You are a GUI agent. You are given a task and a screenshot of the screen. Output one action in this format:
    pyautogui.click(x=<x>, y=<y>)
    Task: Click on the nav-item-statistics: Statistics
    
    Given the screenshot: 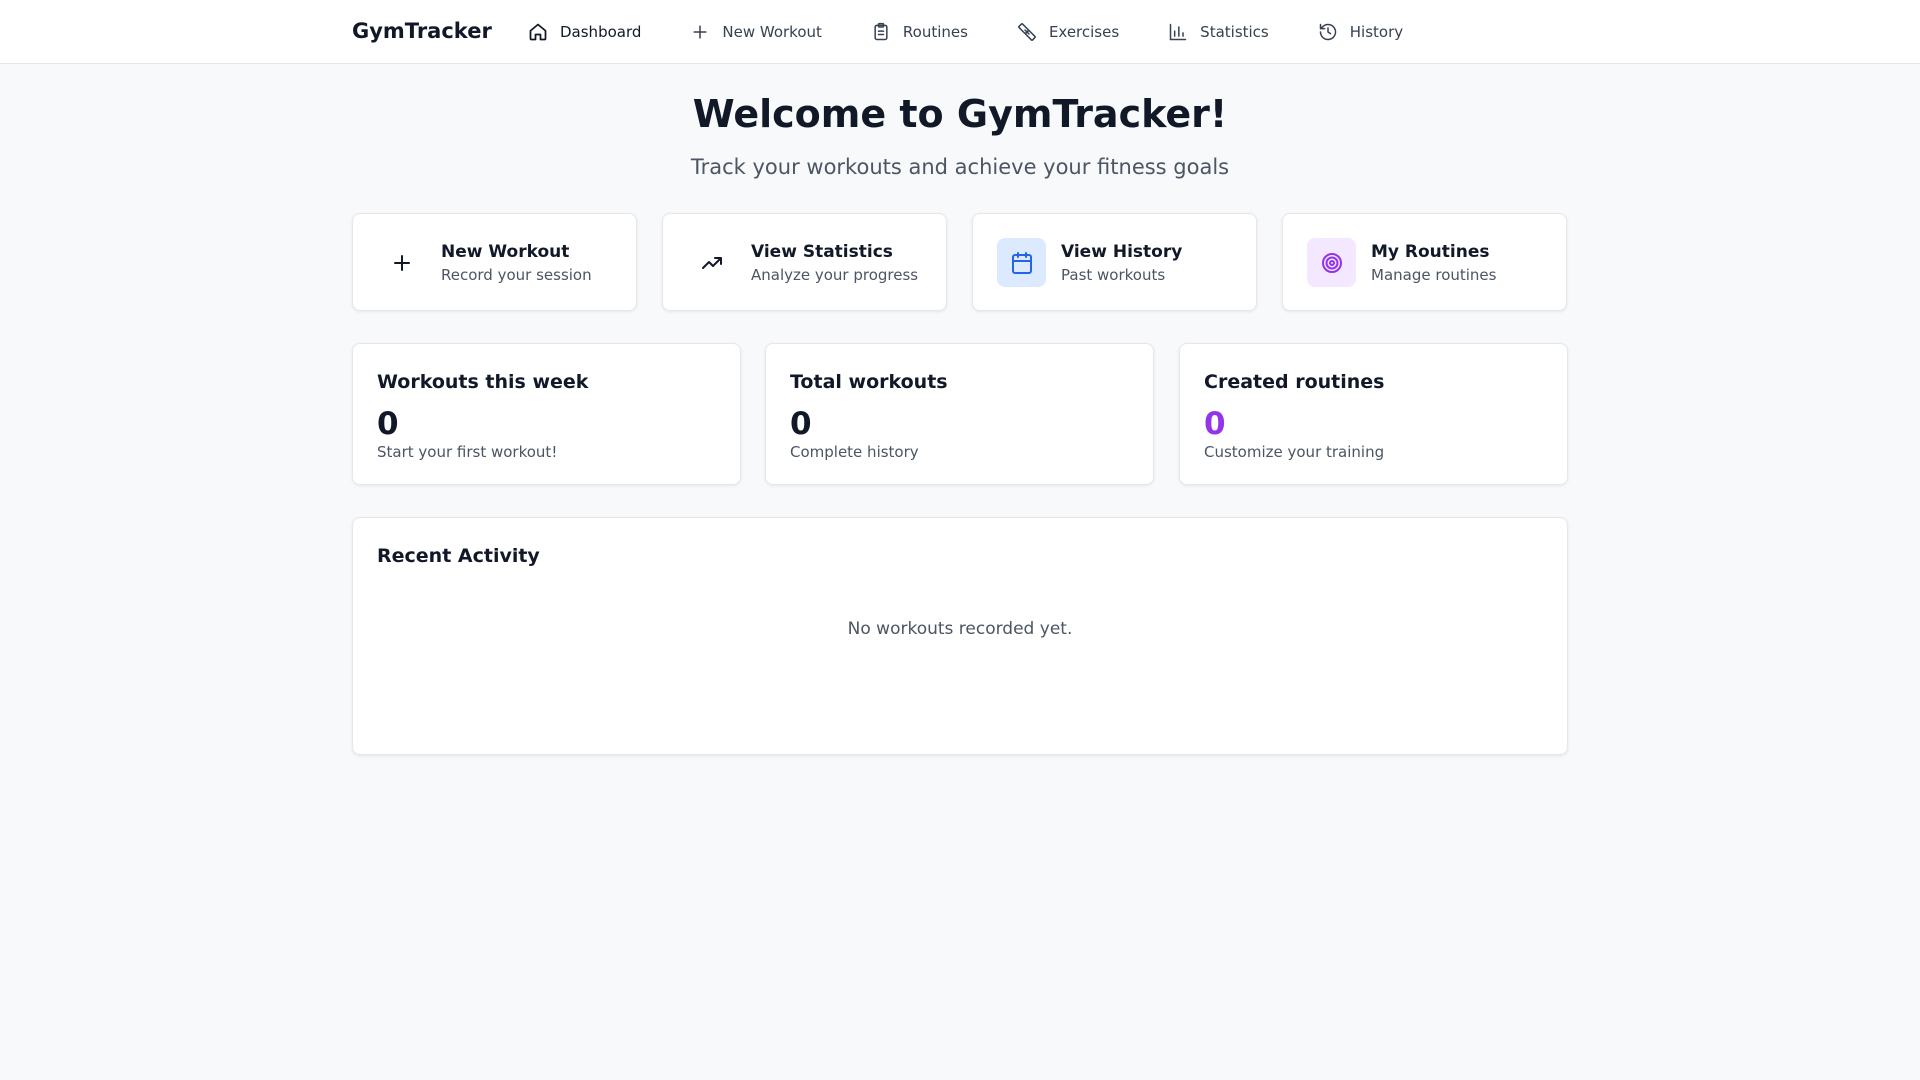 What is the action you would take?
    pyautogui.click(x=1218, y=32)
    